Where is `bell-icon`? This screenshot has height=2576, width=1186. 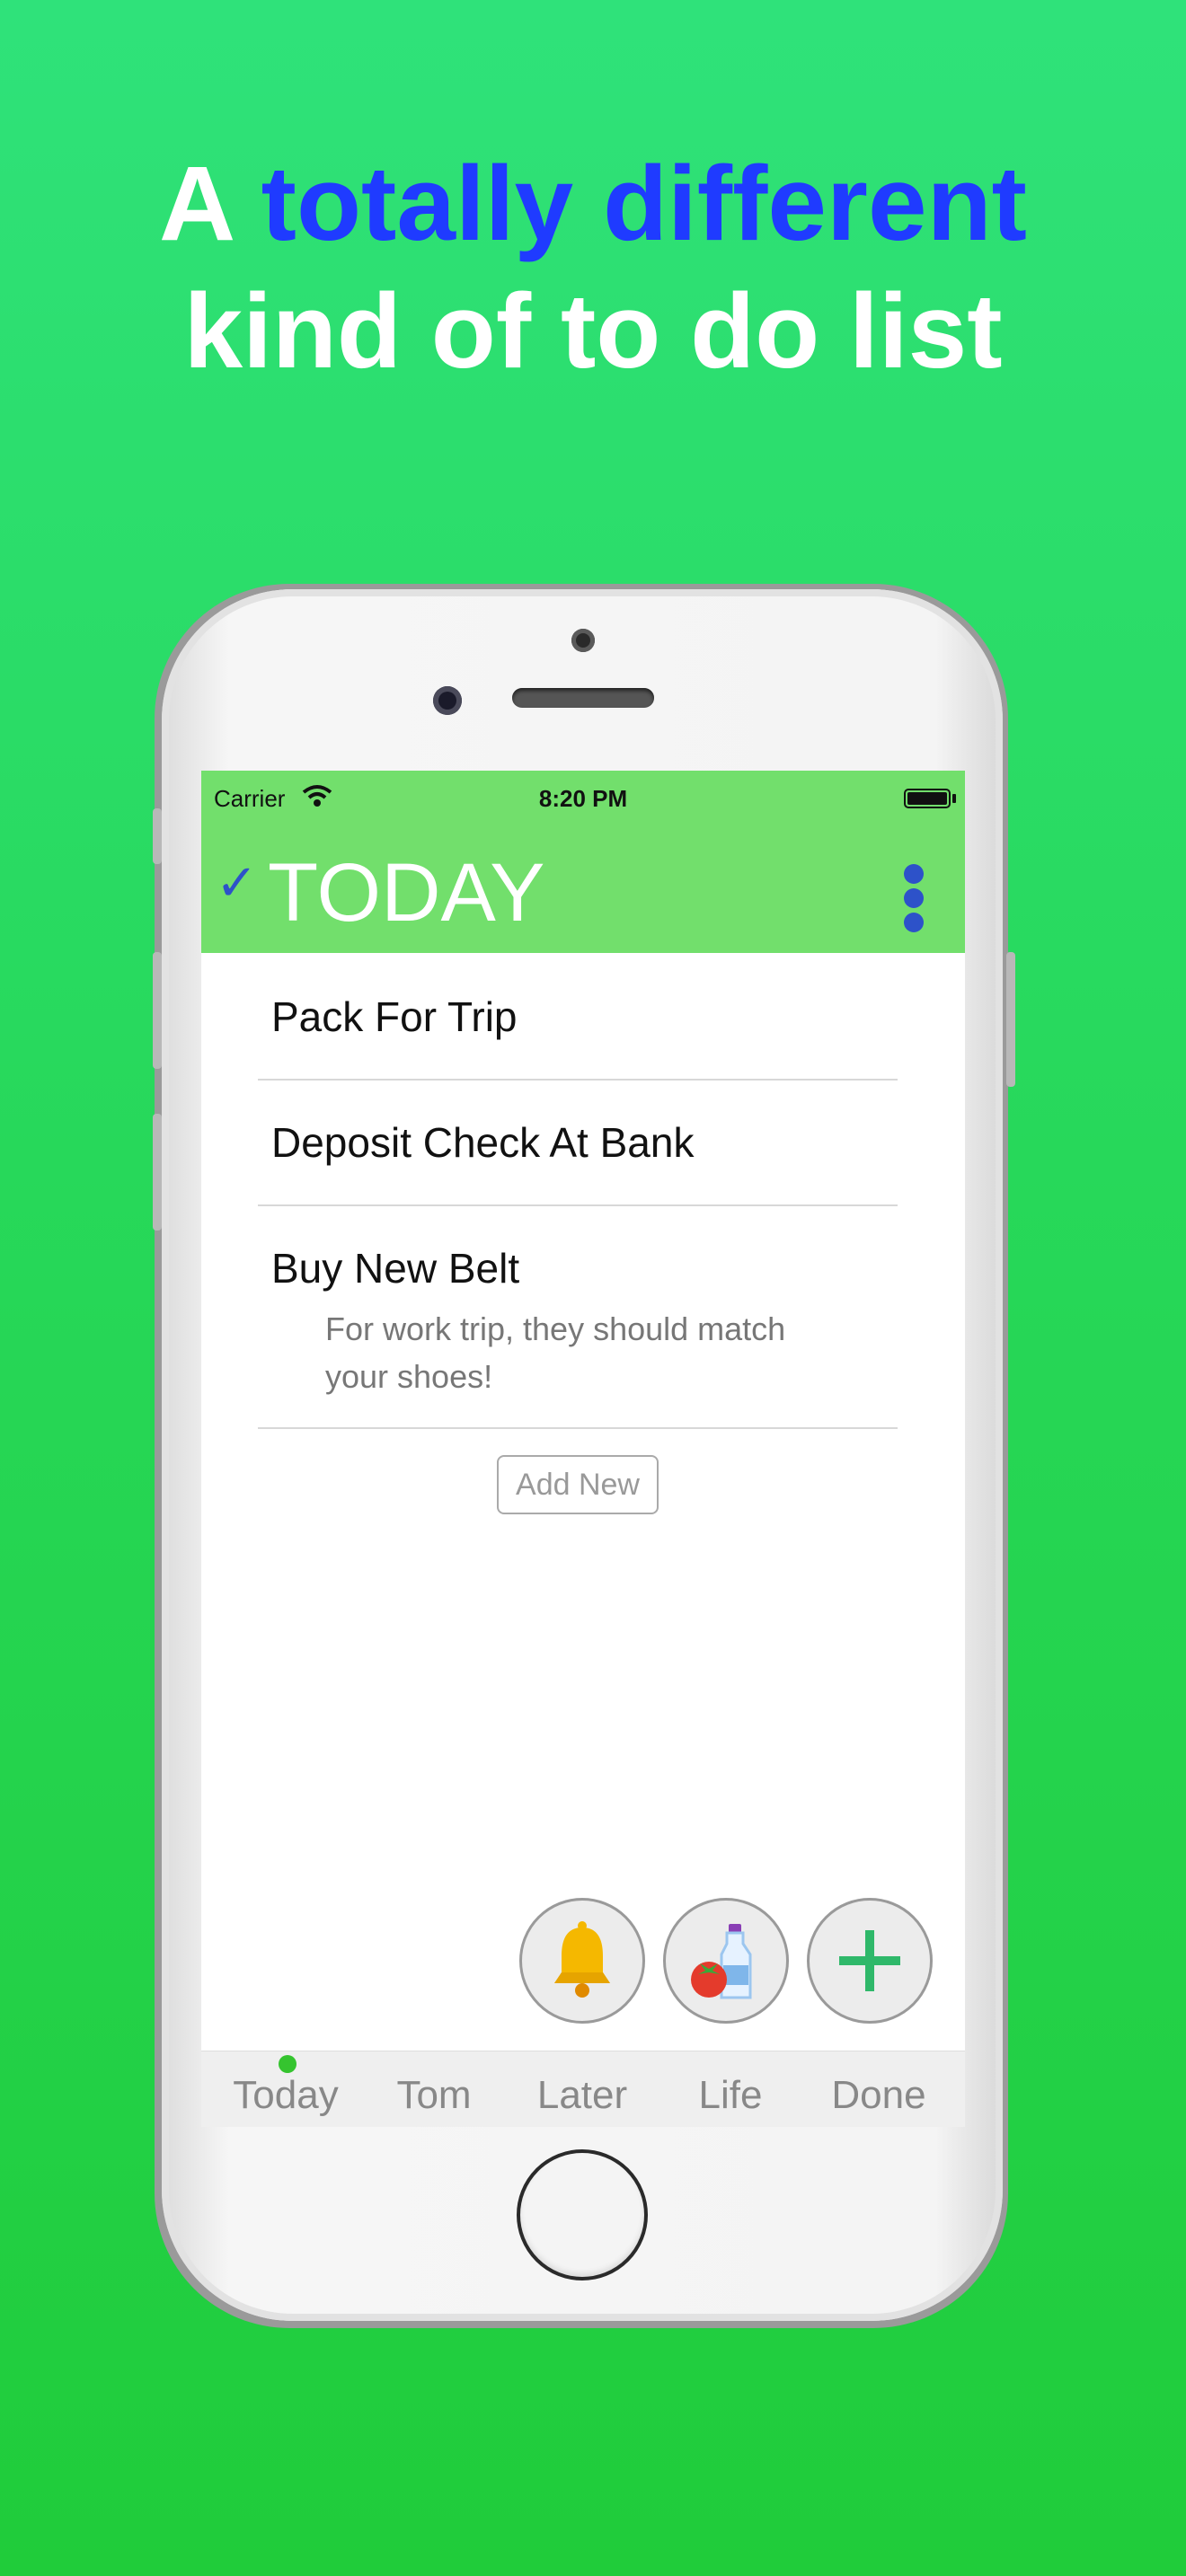 bell-icon is located at coordinates (582, 1959).